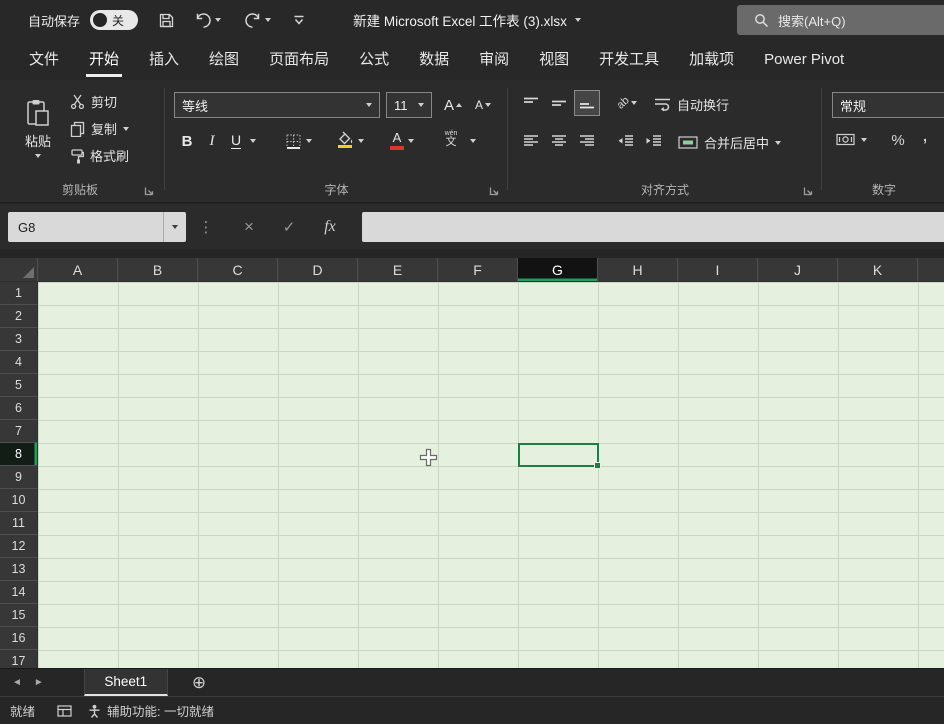 The width and height of the screenshot is (944, 724). I want to click on row-header-16: 16, so click(19, 638).